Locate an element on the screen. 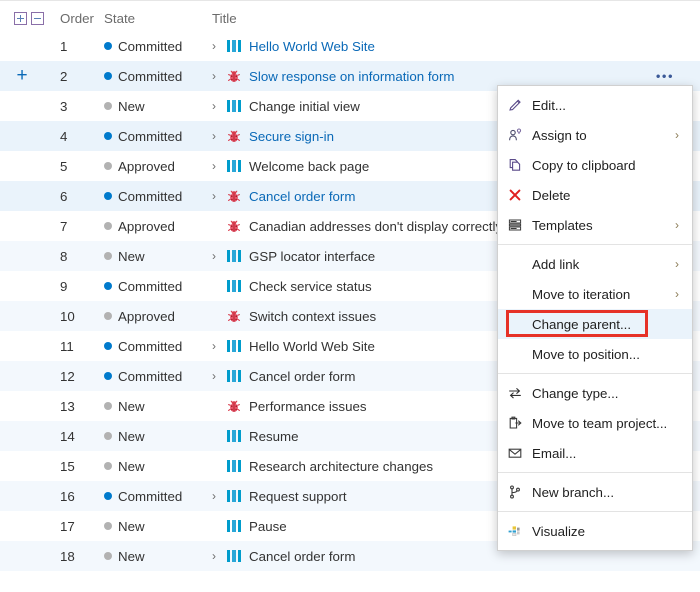 Image resolution: width=700 pixels, height=592 pixels. work-item-title: Secure sign-in is located at coordinates (291, 136).